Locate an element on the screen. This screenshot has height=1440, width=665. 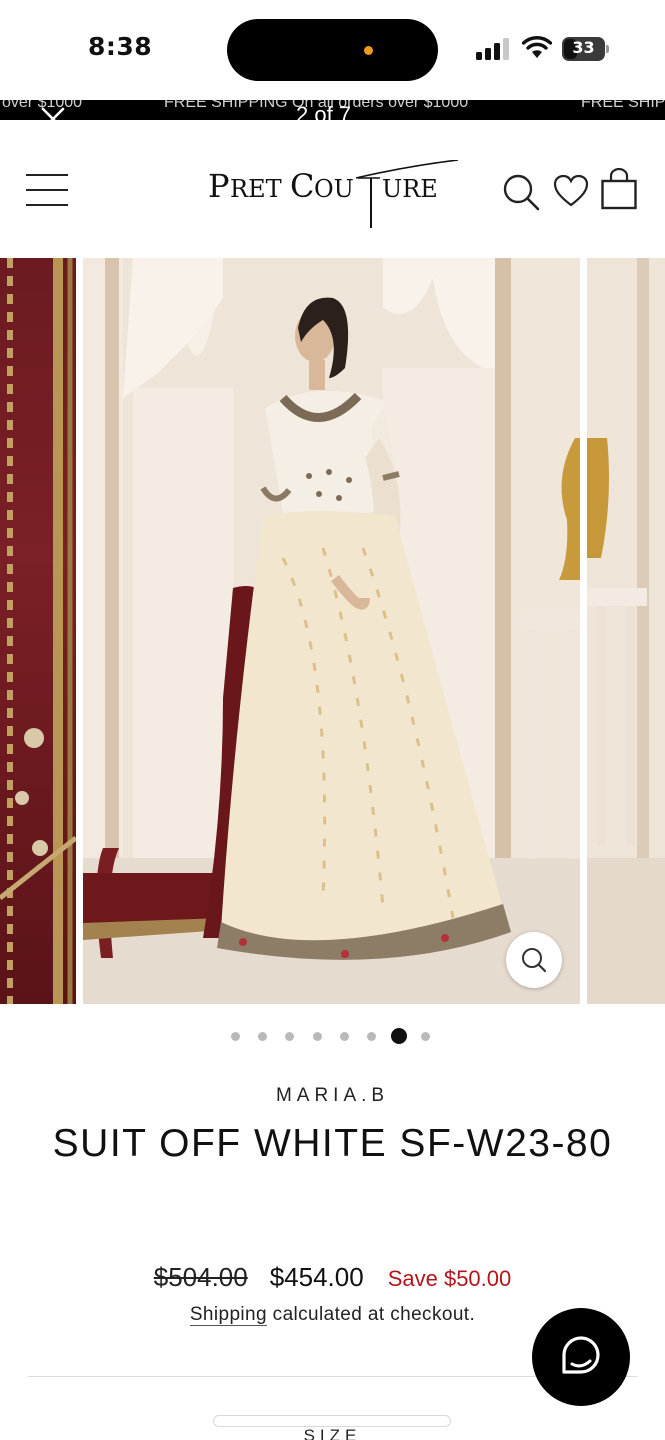
privacy-indicator-dot is located at coordinates (368, 50).